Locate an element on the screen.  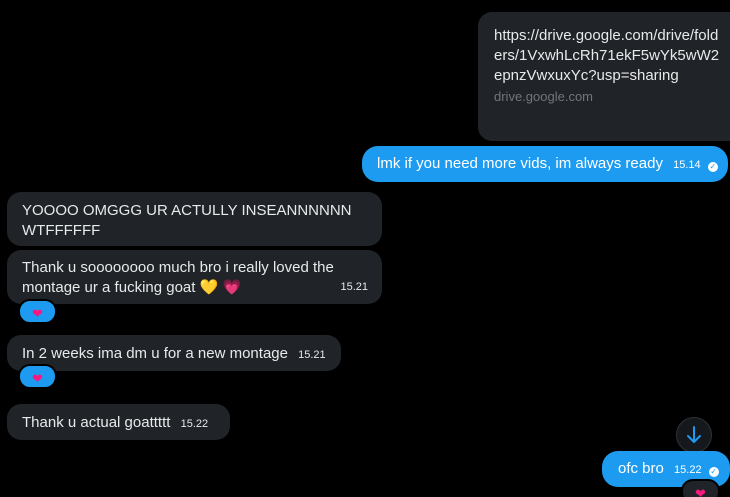
incoming-message: Thank u actual goattttt 15.22 is located at coordinates (118, 422).